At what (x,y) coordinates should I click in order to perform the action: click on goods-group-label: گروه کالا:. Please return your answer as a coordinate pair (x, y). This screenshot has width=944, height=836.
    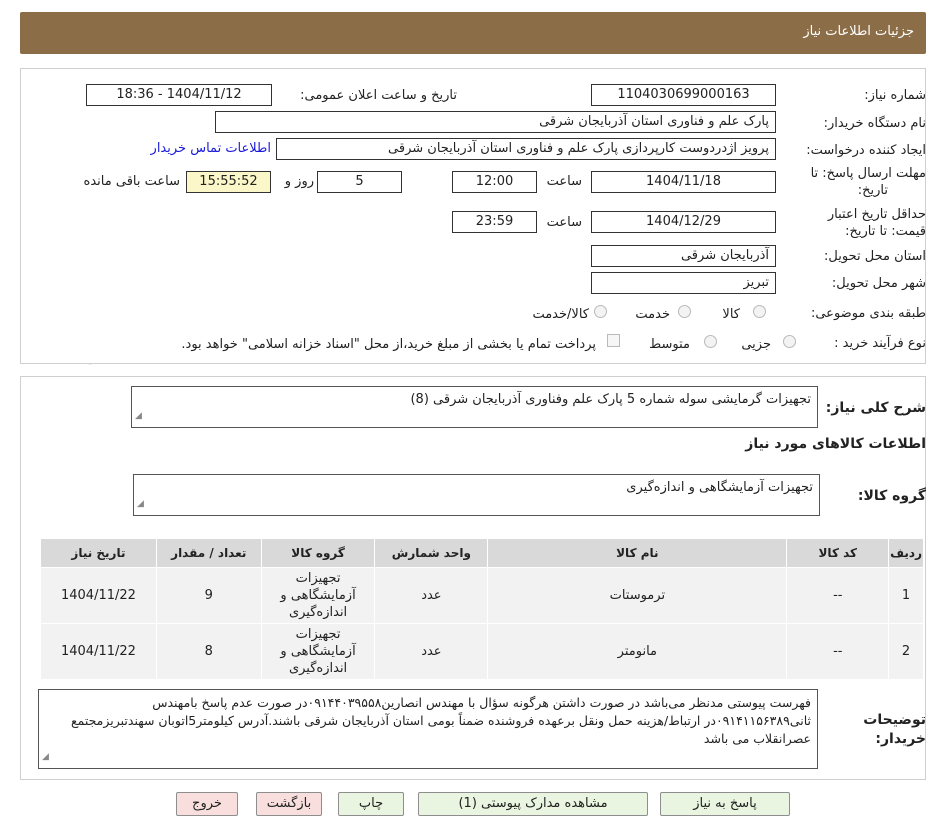
    Looking at the image, I should click on (891, 496).